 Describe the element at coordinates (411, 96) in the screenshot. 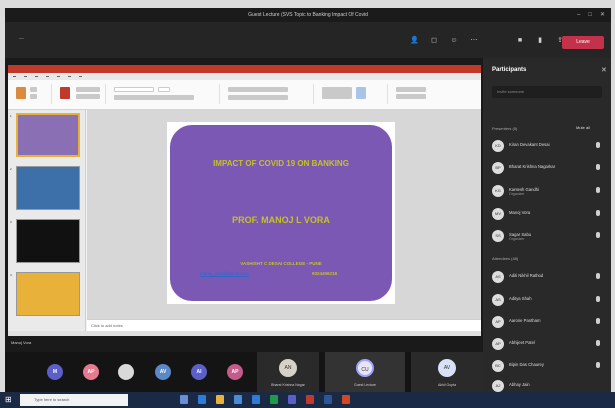

I see `replace-icon` at that location.